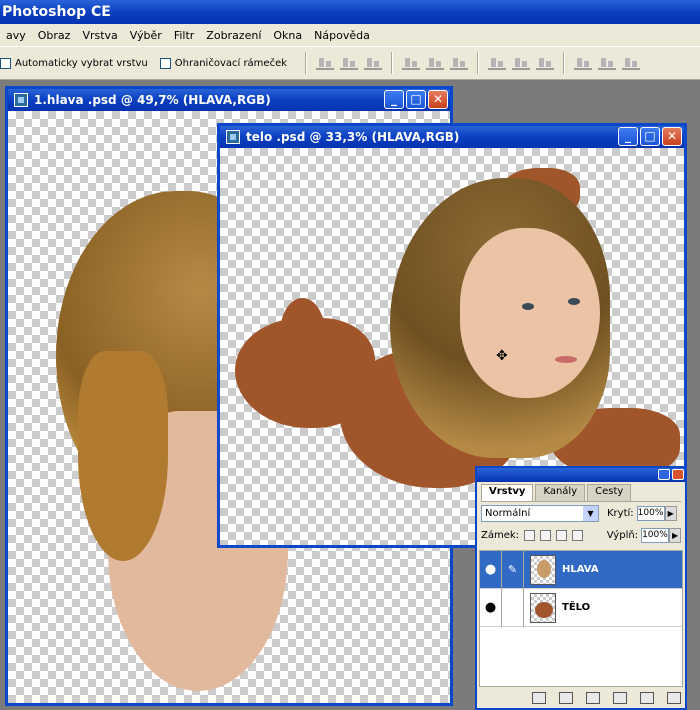  Describe the element at coordinates (561, 535) in the screenshot. I see `lock-position-icon` at that location.